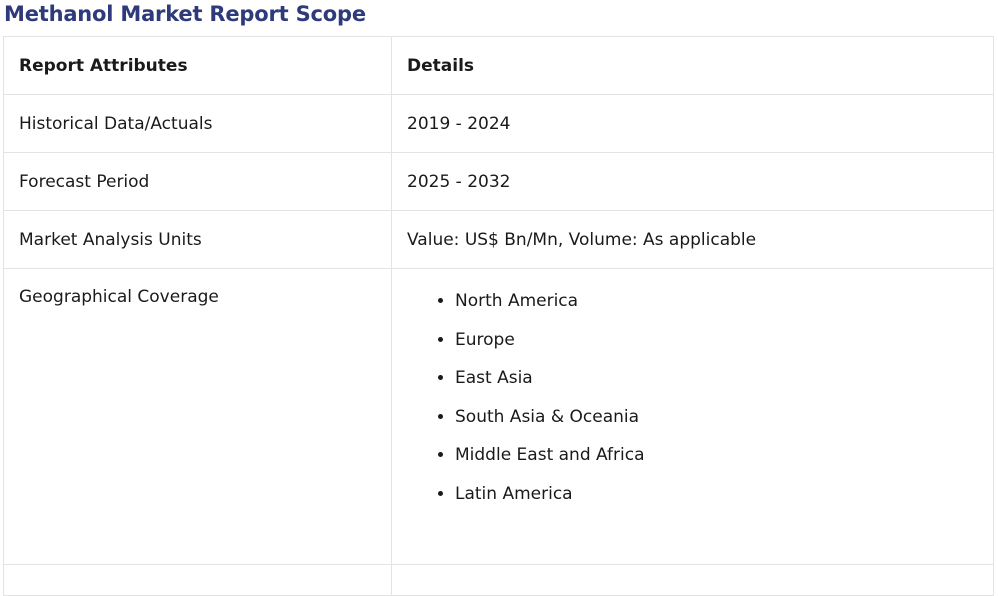 Image resolution: width=998 pixels, height=596 pixels. Describe the element at coordinates (692, 239) in the screenshot. I see `detail-cell: Value: US$ Bn/Mn, Volume: As applicable` at that location.